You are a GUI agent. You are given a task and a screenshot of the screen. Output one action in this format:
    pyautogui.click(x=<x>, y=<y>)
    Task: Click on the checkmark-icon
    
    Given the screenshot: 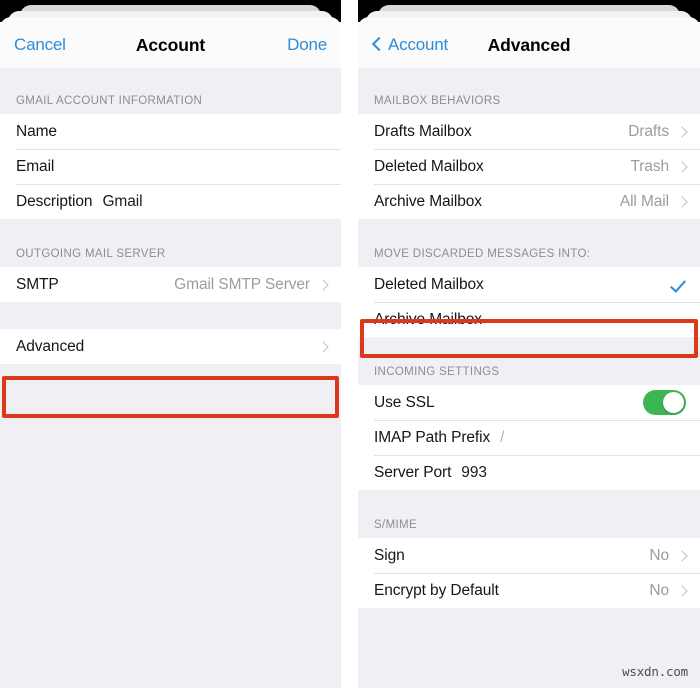 What is the action you would take?
    pyautogui.click(x=677, y=284)
    